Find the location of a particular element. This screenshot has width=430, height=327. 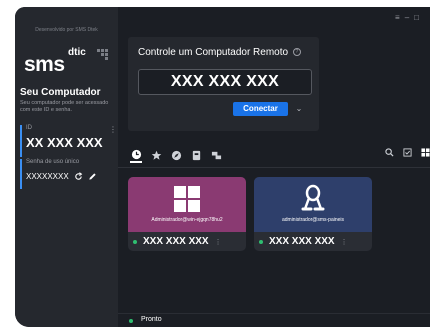

remote-title: Controle um Computador Remoto ? is located at coordinates (219, 52).